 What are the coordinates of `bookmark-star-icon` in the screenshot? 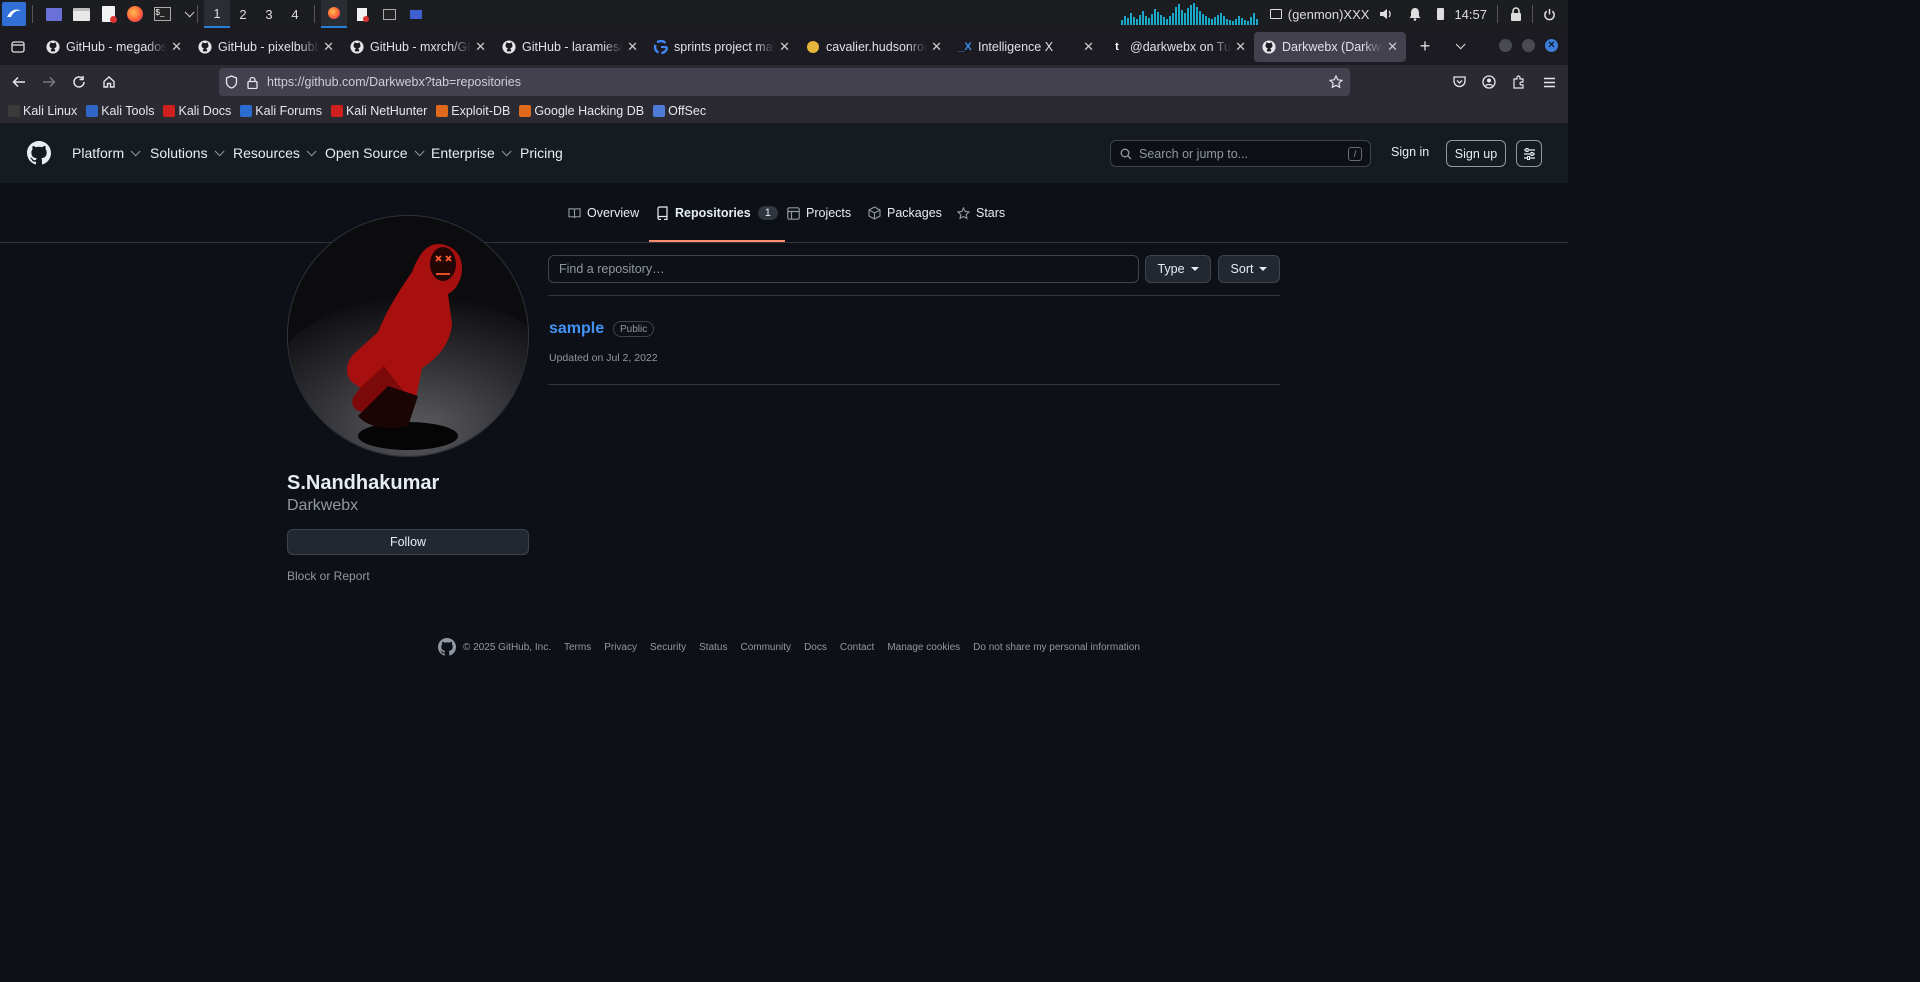 It's located at (1336, 82).